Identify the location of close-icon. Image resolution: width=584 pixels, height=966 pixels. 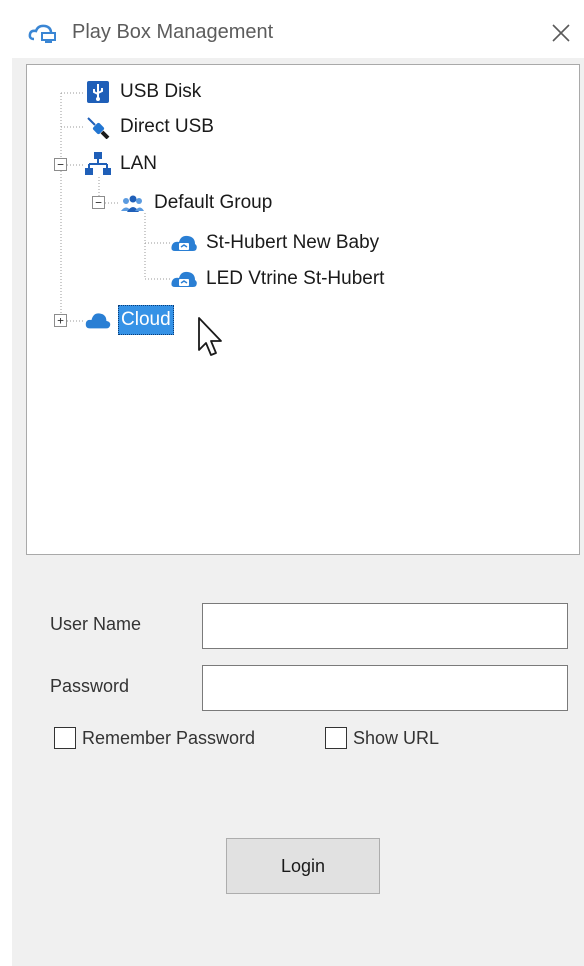
(561, 33).